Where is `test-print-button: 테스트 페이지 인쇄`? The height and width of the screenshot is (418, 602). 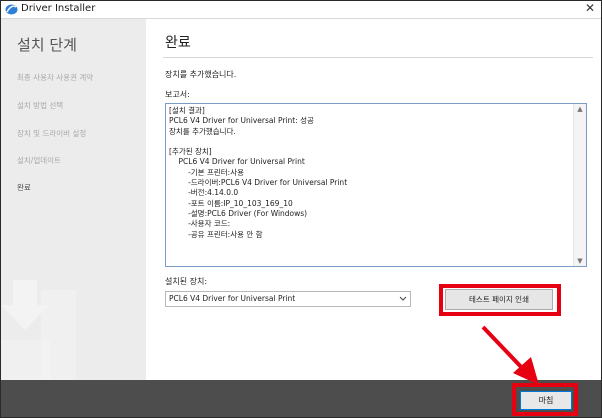
test-print-button: 테스트 페이지 인쇄 is located at coordinates (499, 299).